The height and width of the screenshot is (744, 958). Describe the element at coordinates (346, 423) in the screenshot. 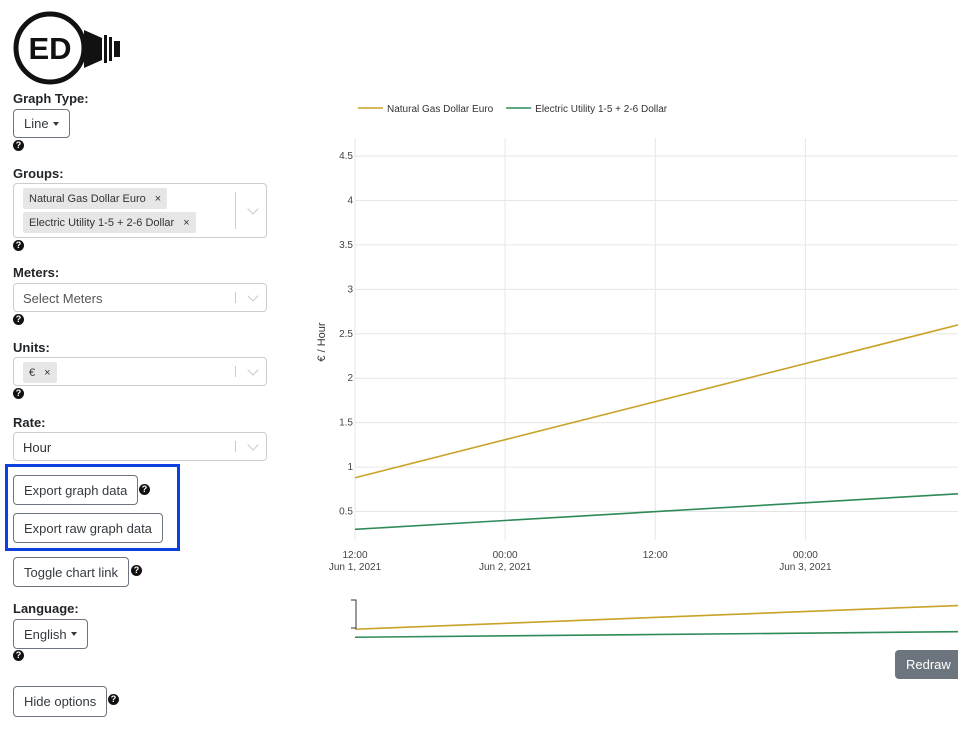

I see `y-tick-label: 1.5` at that location.